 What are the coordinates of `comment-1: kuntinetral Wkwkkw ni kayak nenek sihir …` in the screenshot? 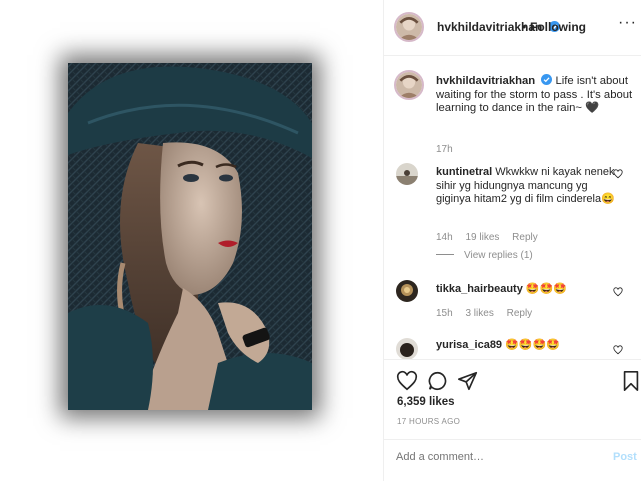 It's located at (526, 186).